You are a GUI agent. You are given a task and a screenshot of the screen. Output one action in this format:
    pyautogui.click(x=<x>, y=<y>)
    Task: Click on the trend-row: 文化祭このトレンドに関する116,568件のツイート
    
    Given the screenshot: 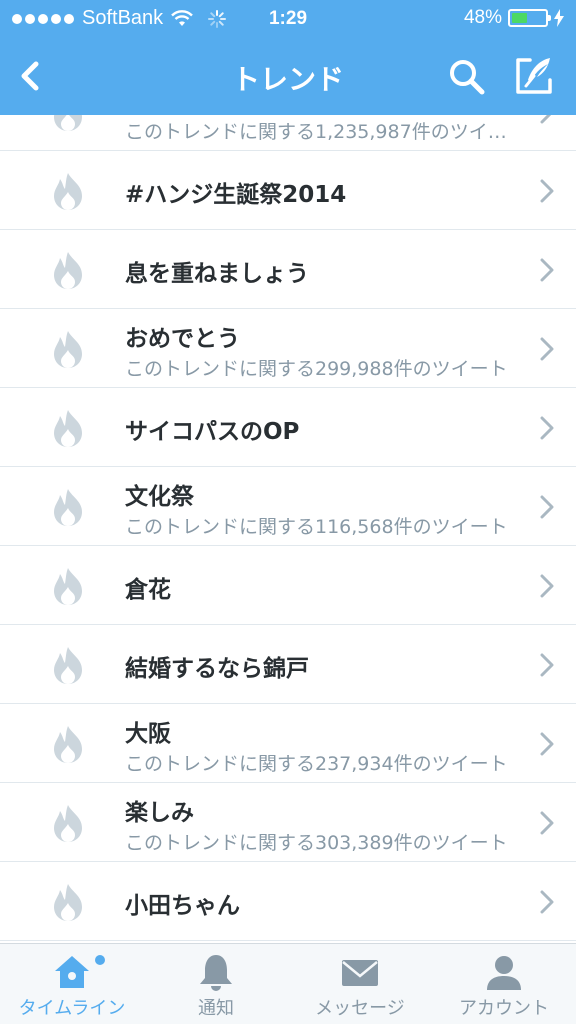 What is the action you would take?
    pyautogui.click(x=288, y=506)
    